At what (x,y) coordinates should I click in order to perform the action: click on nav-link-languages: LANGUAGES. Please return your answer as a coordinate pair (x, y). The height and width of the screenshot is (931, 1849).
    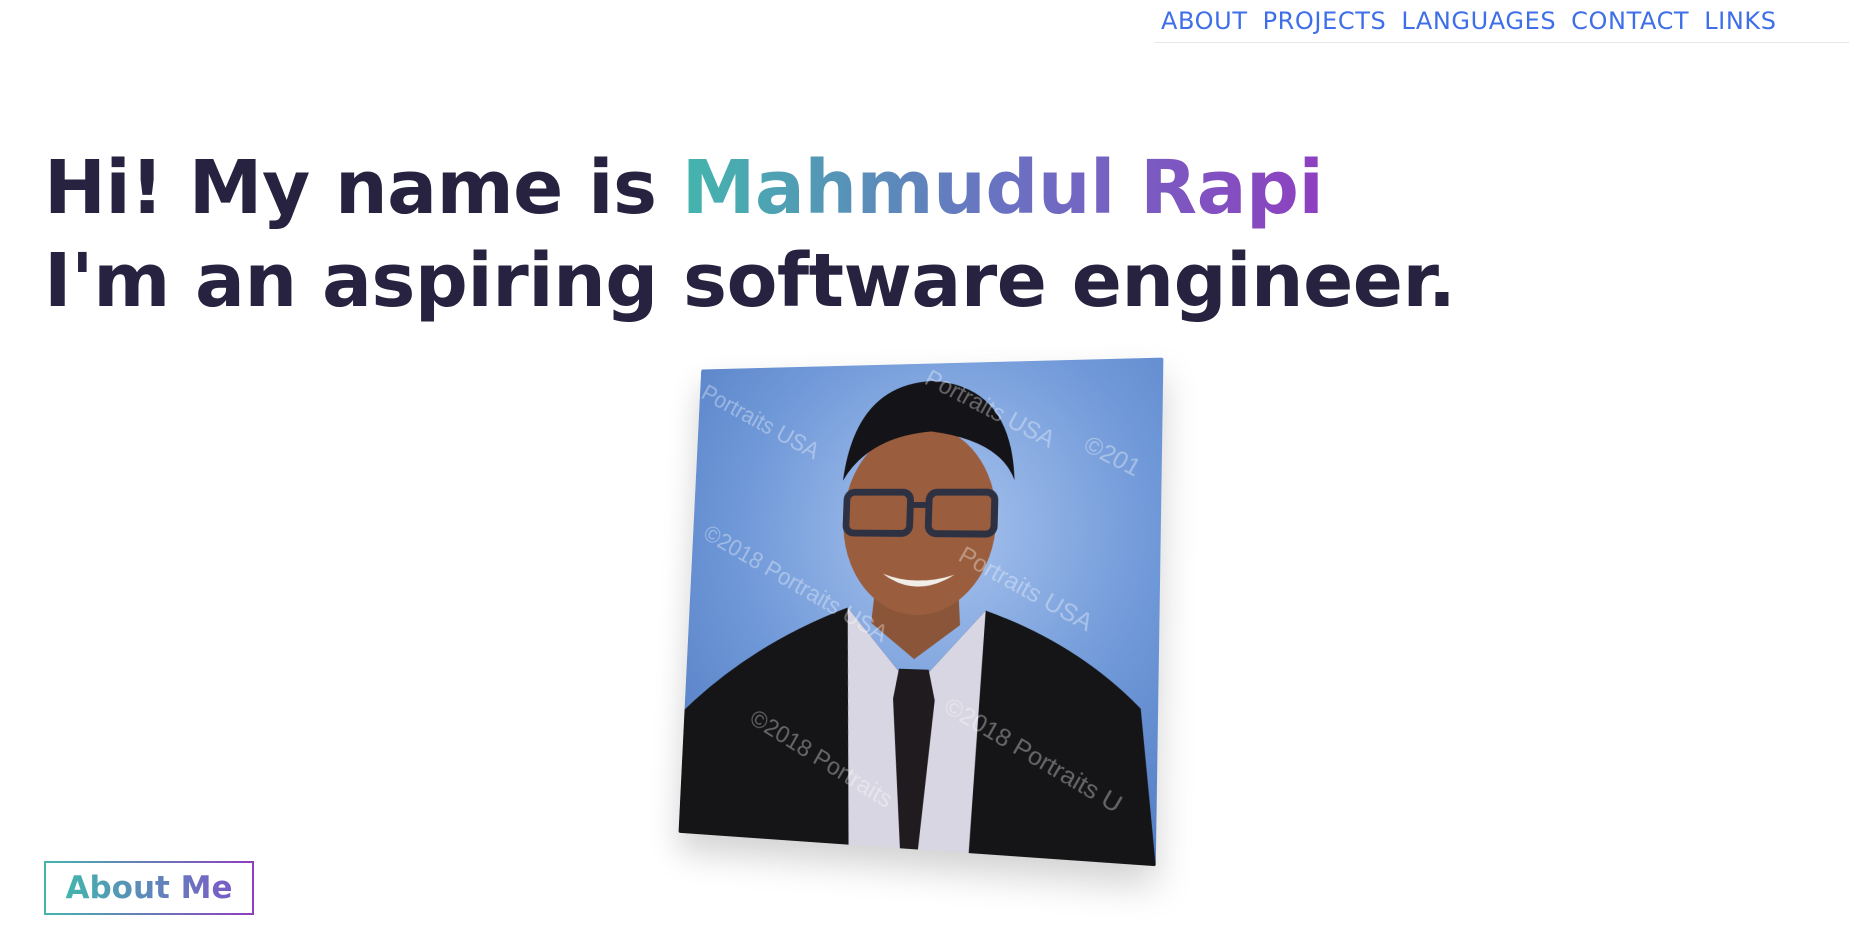
    Looking at the image, I should click on (1478, 21).